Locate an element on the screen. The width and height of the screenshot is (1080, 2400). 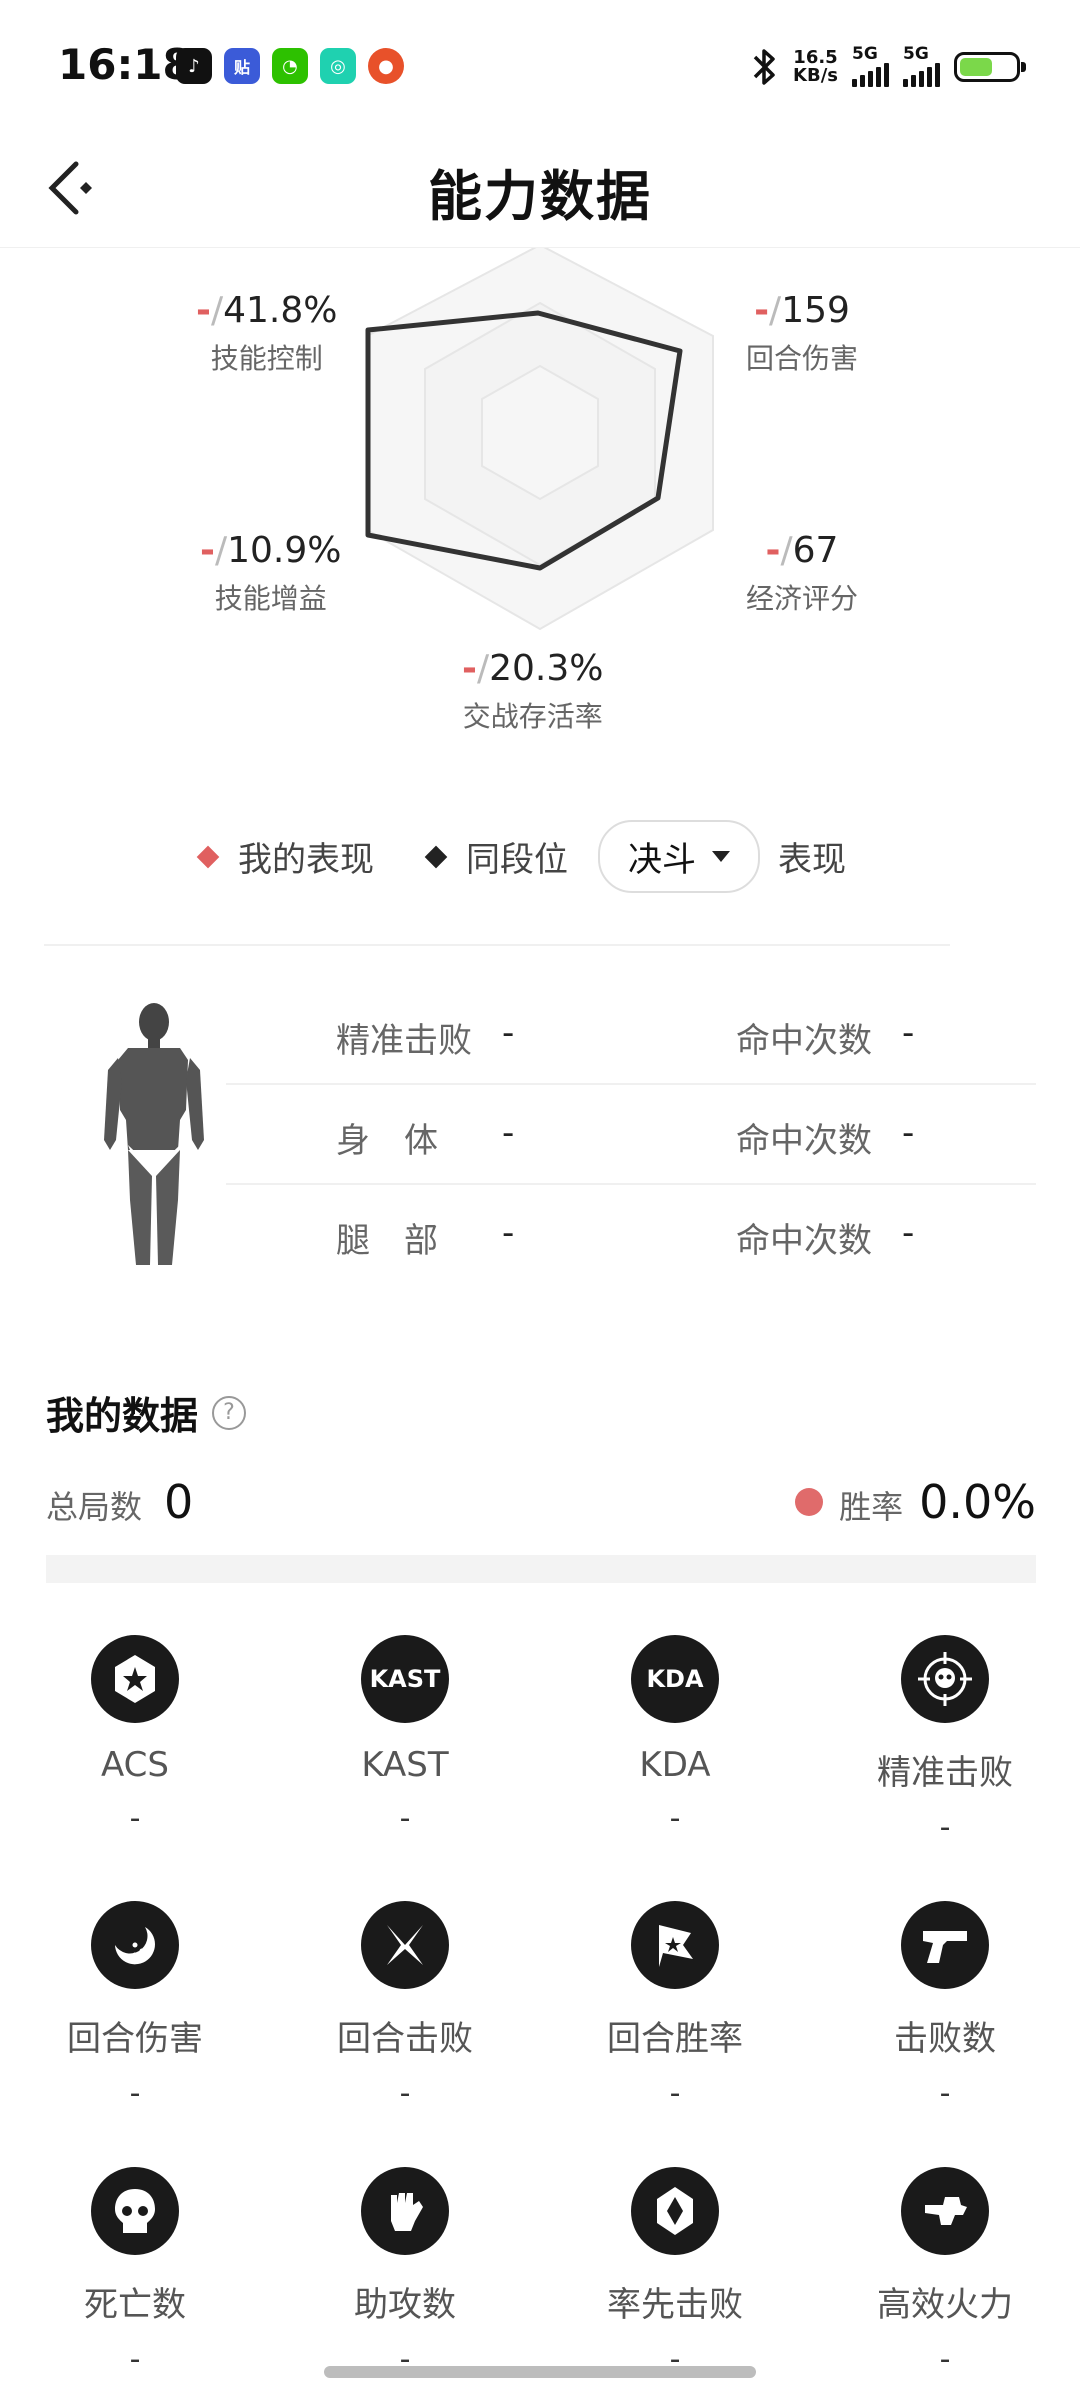
winrate-dot-icon is located at coordinates (809, 1502).